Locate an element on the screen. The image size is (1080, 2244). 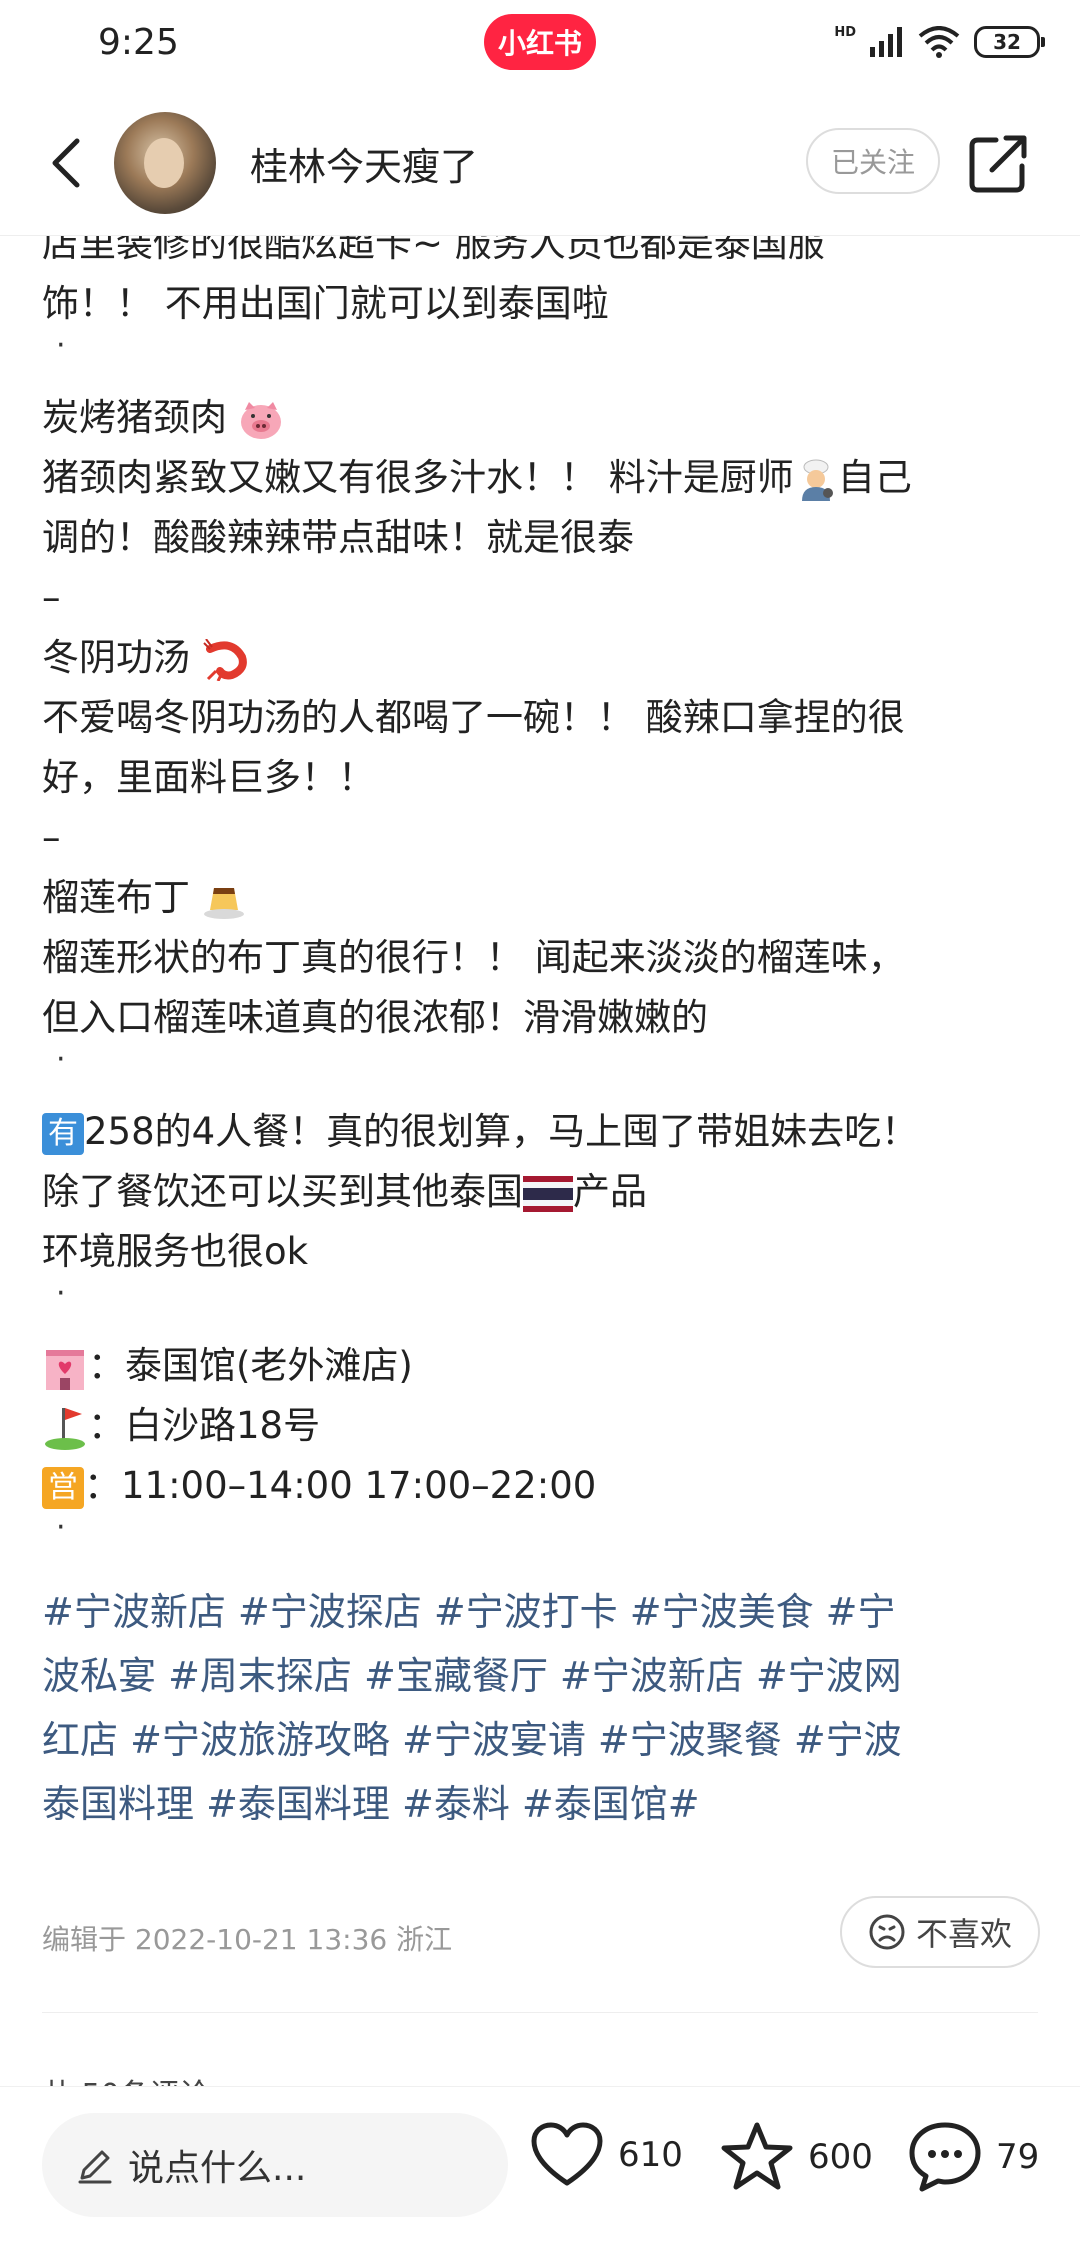
hashtag-line: 泰国料理 #泰国料理 #泰料 #泰国馆# is located at coordinates (371, 1804).